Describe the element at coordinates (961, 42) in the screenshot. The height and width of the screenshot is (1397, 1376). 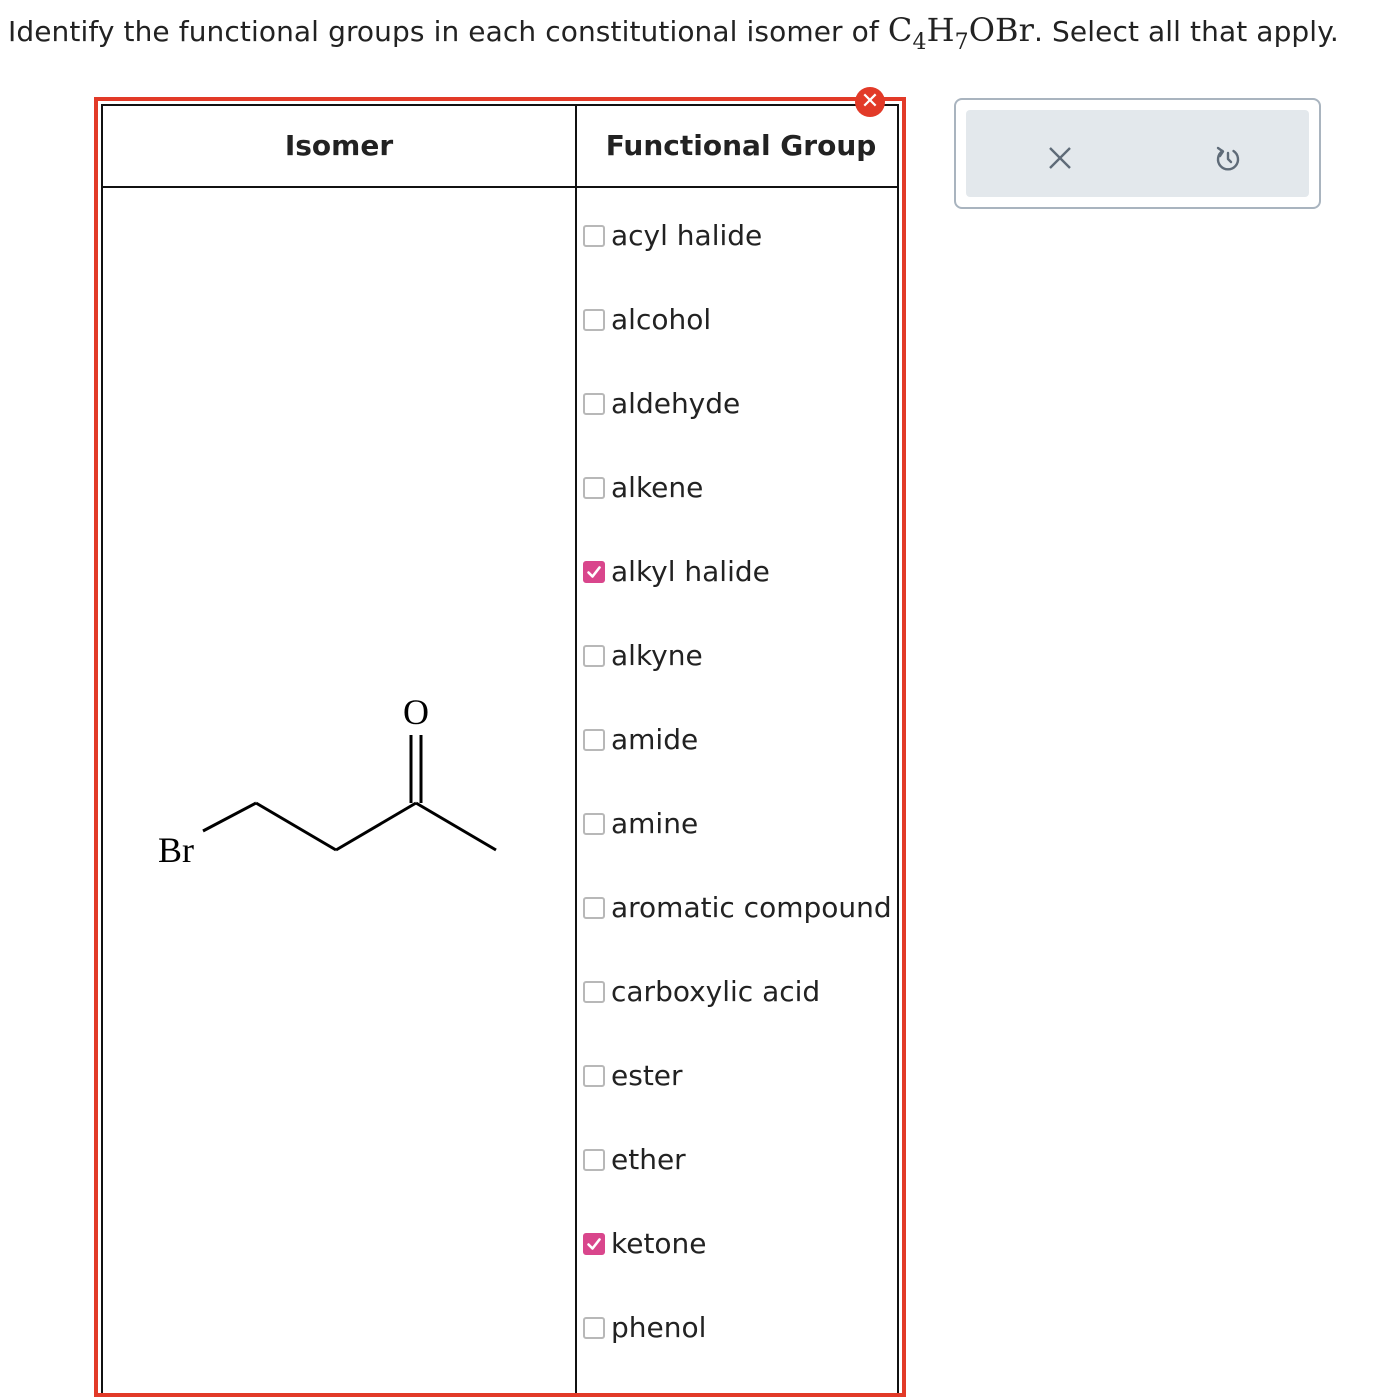
I see `formula-h-count: 7` at that location.